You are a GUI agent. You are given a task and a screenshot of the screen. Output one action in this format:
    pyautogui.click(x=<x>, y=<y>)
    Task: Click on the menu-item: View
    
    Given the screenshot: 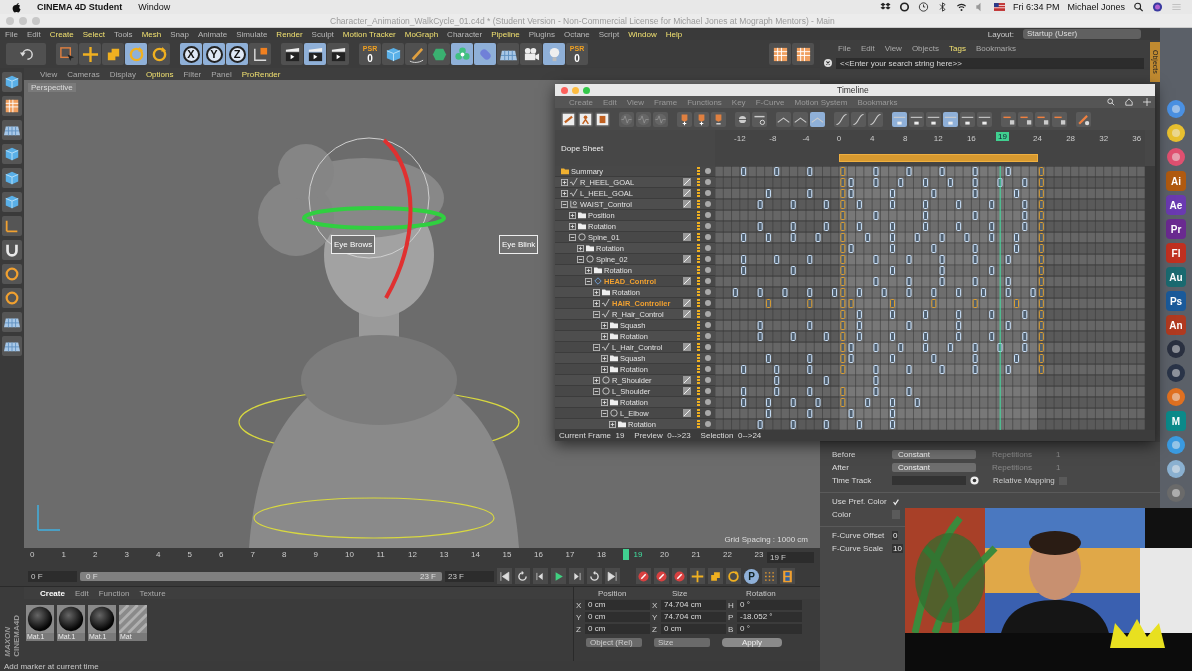 What is the action you would take?
    pyautogui.click(x=893, y=48)
    